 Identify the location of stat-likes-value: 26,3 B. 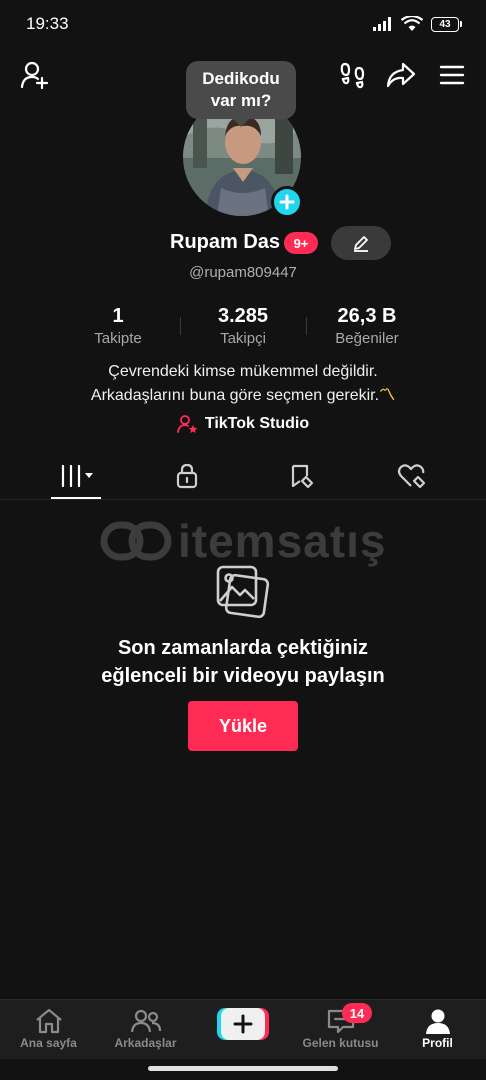
(367, 316).